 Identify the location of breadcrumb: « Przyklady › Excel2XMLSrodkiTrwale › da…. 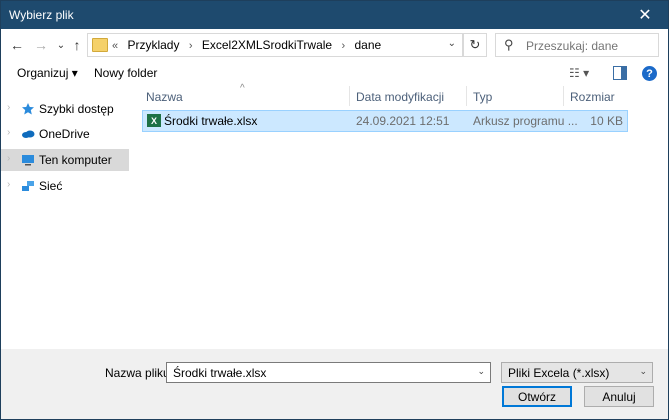
(249, 45).